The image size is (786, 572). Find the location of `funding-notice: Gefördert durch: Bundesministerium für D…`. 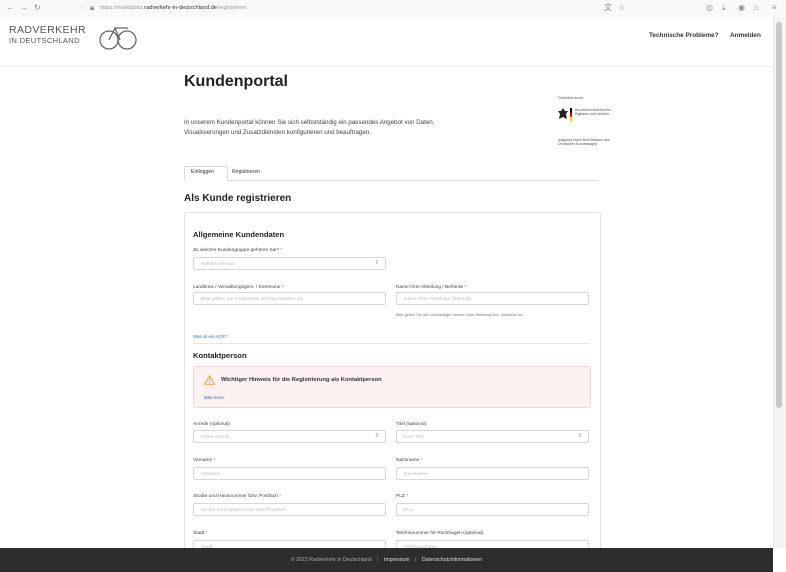

funding-notice: Gefördert durch: Bundesministerium für D… is located at coordinates (588, 121).